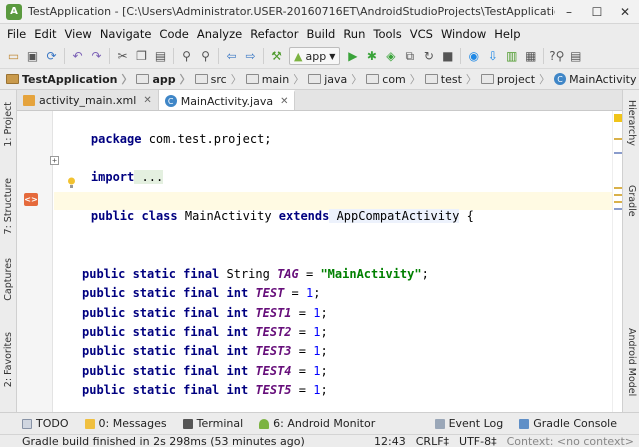 The height and width of the screenshot is (447, 639). What do you see at coordinates (276, 79) in the screenshot?
I see `breadcrumb-main: main 〉` at bounding box center [276, 79].